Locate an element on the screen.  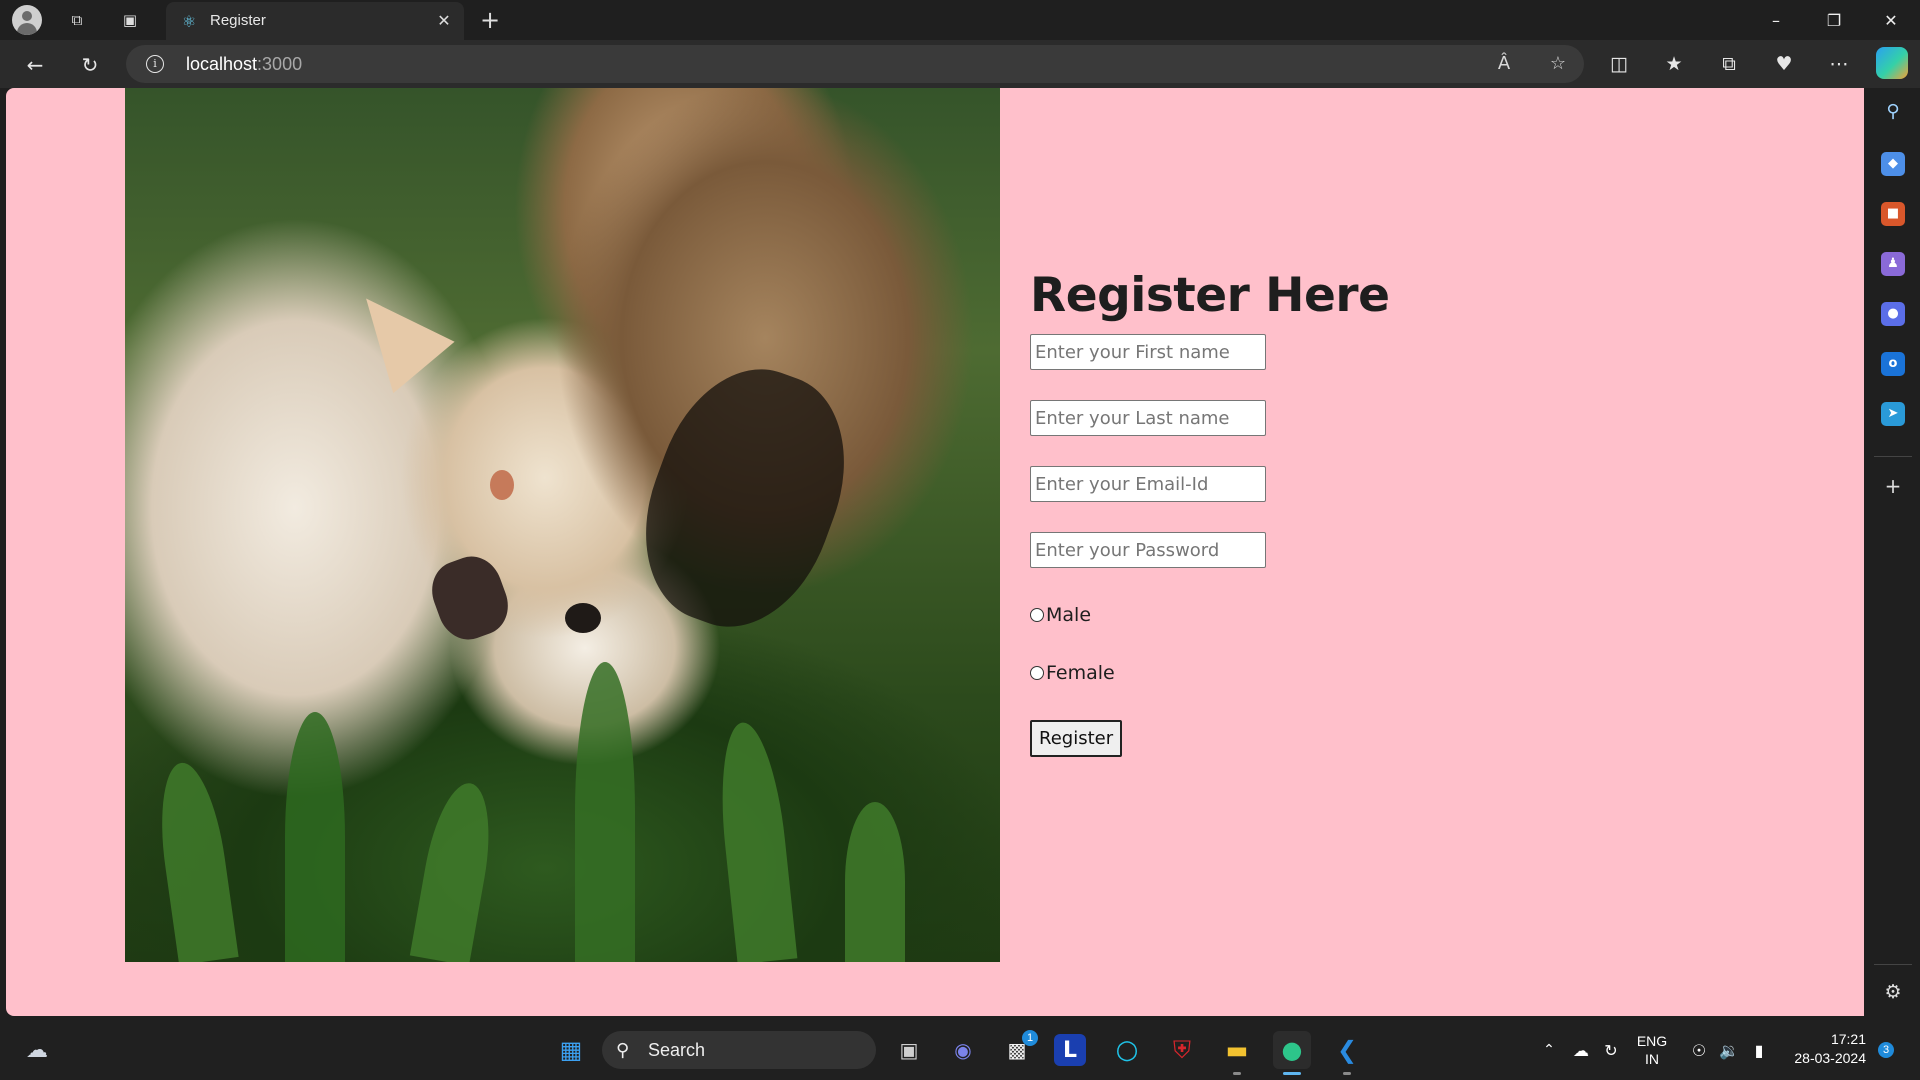
battery-icon: ▮ is located at coordinates (1759, 1050).